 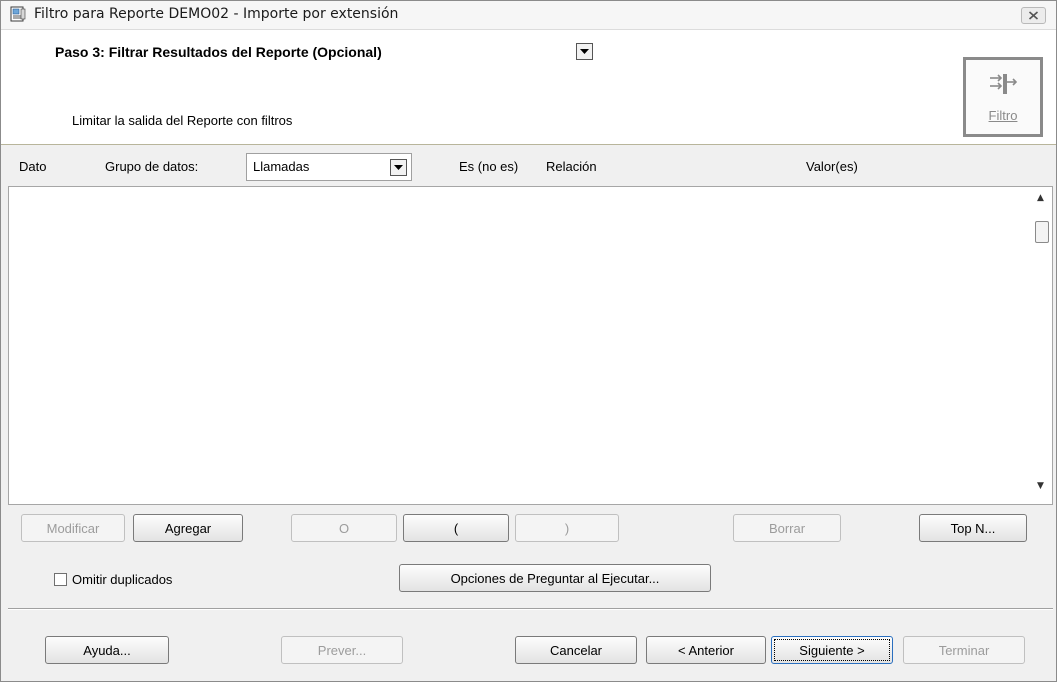 What do you see at coordinates (60, 579) in the screenshot?
I see `checkbox-box` at bounding box center [60, 579].